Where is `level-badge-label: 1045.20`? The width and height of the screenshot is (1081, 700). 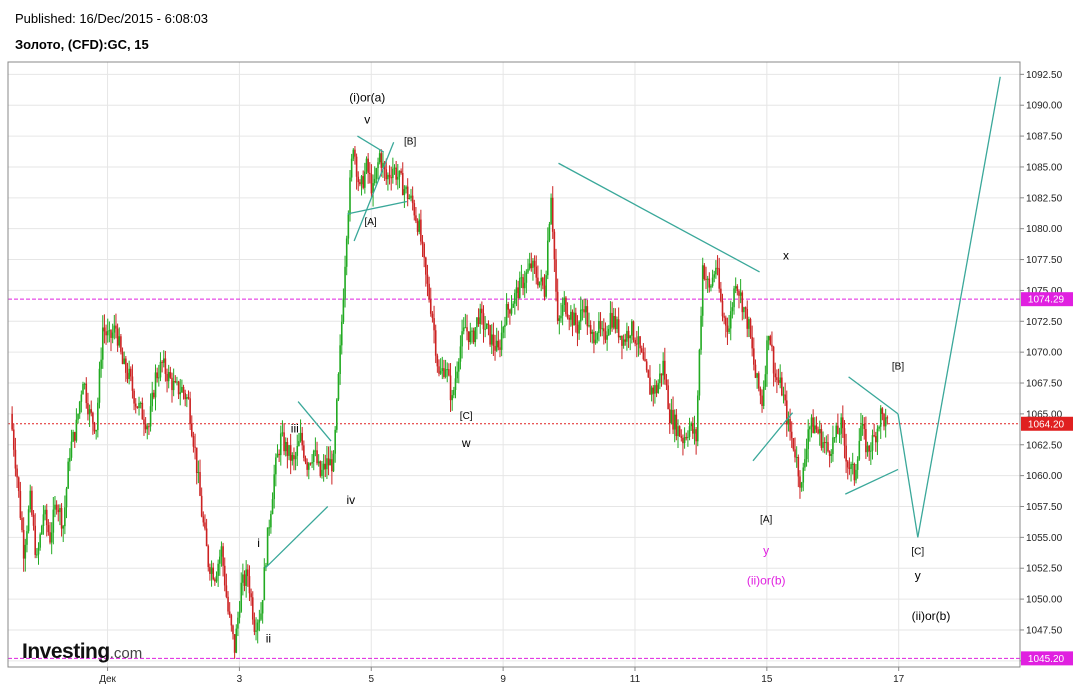
level-badge-label: 1045.20 is located at coordinates (1046, 659).